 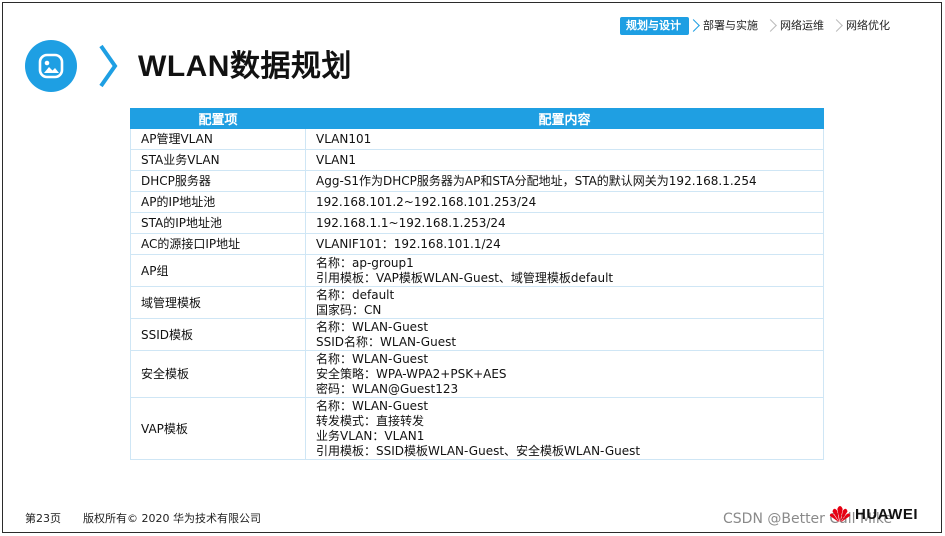 What do you see at coordinates (365, 263) in the screenshot?
I see `config-content-line: 名称：ap-group1` at bounding box center [365, 263].